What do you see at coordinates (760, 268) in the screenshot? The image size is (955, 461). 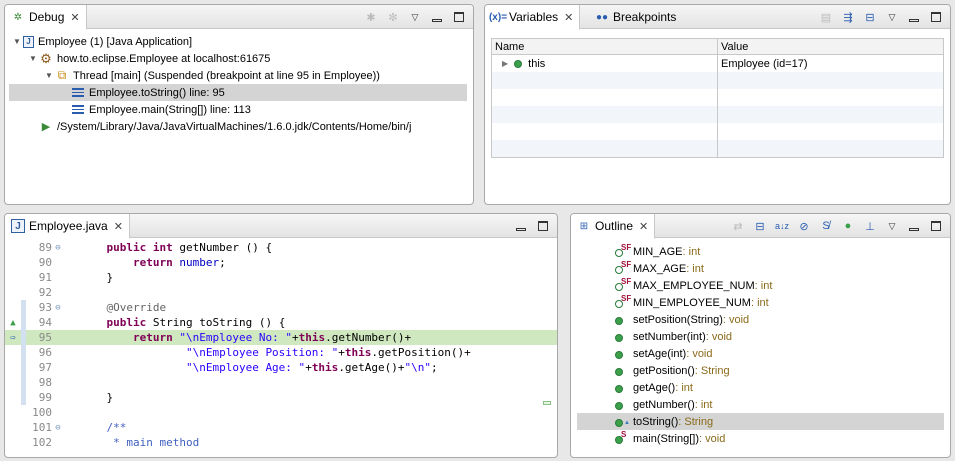 I see `outline-item: SF MAX_AGE : int` at bounding box center [760, 268].